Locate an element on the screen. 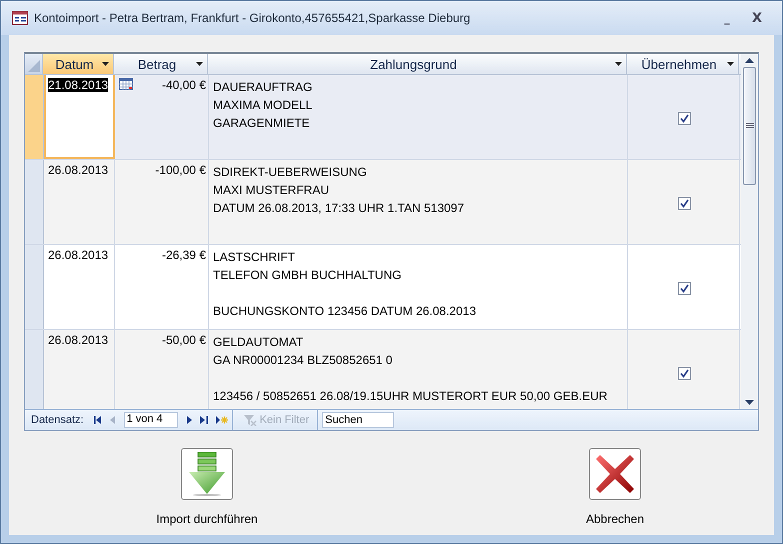 The height and width of the screenshot is (544, 783). column-header: Übernehmen is located at coordinates (683, 64).